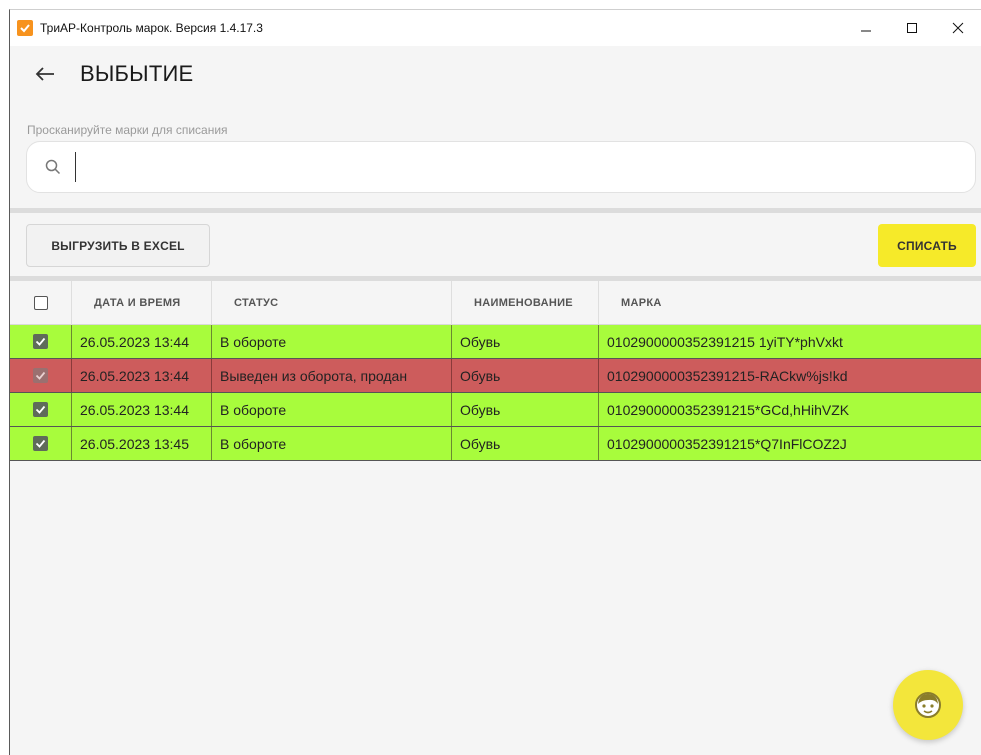 The height and width of the screenshot is (755, 981). I want to click on maximize-icon, so click(912, 28).